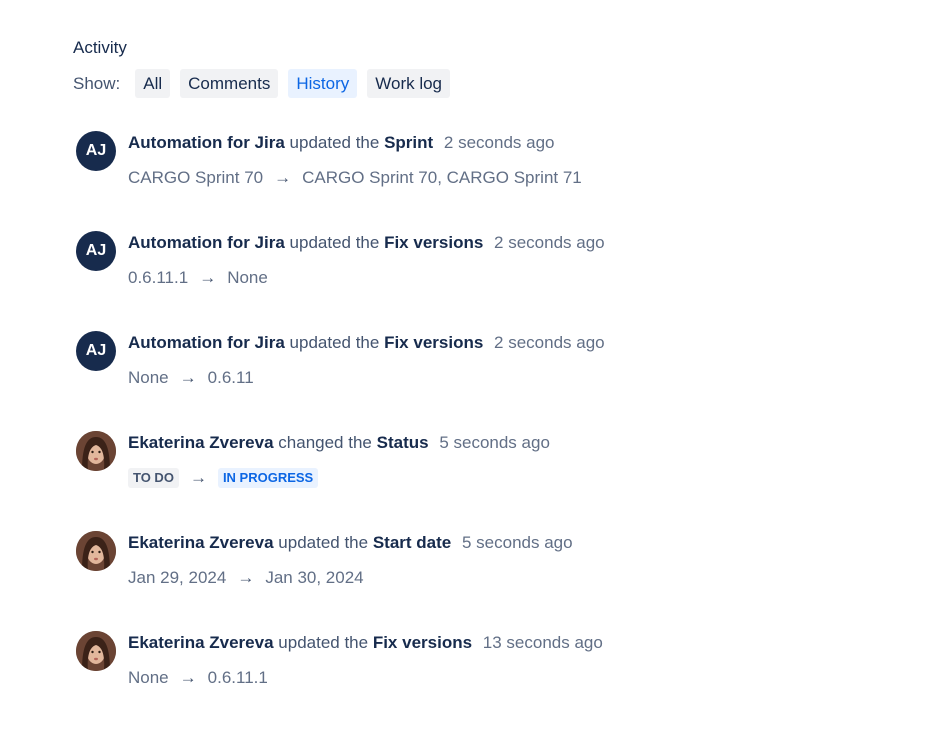 The height and width of the screenshot is (729, 947). What do you see at coordinates (409, 83) in the screenshot?
I see `filter-tab-work-log: Work log` at bounding box center [409, 83].